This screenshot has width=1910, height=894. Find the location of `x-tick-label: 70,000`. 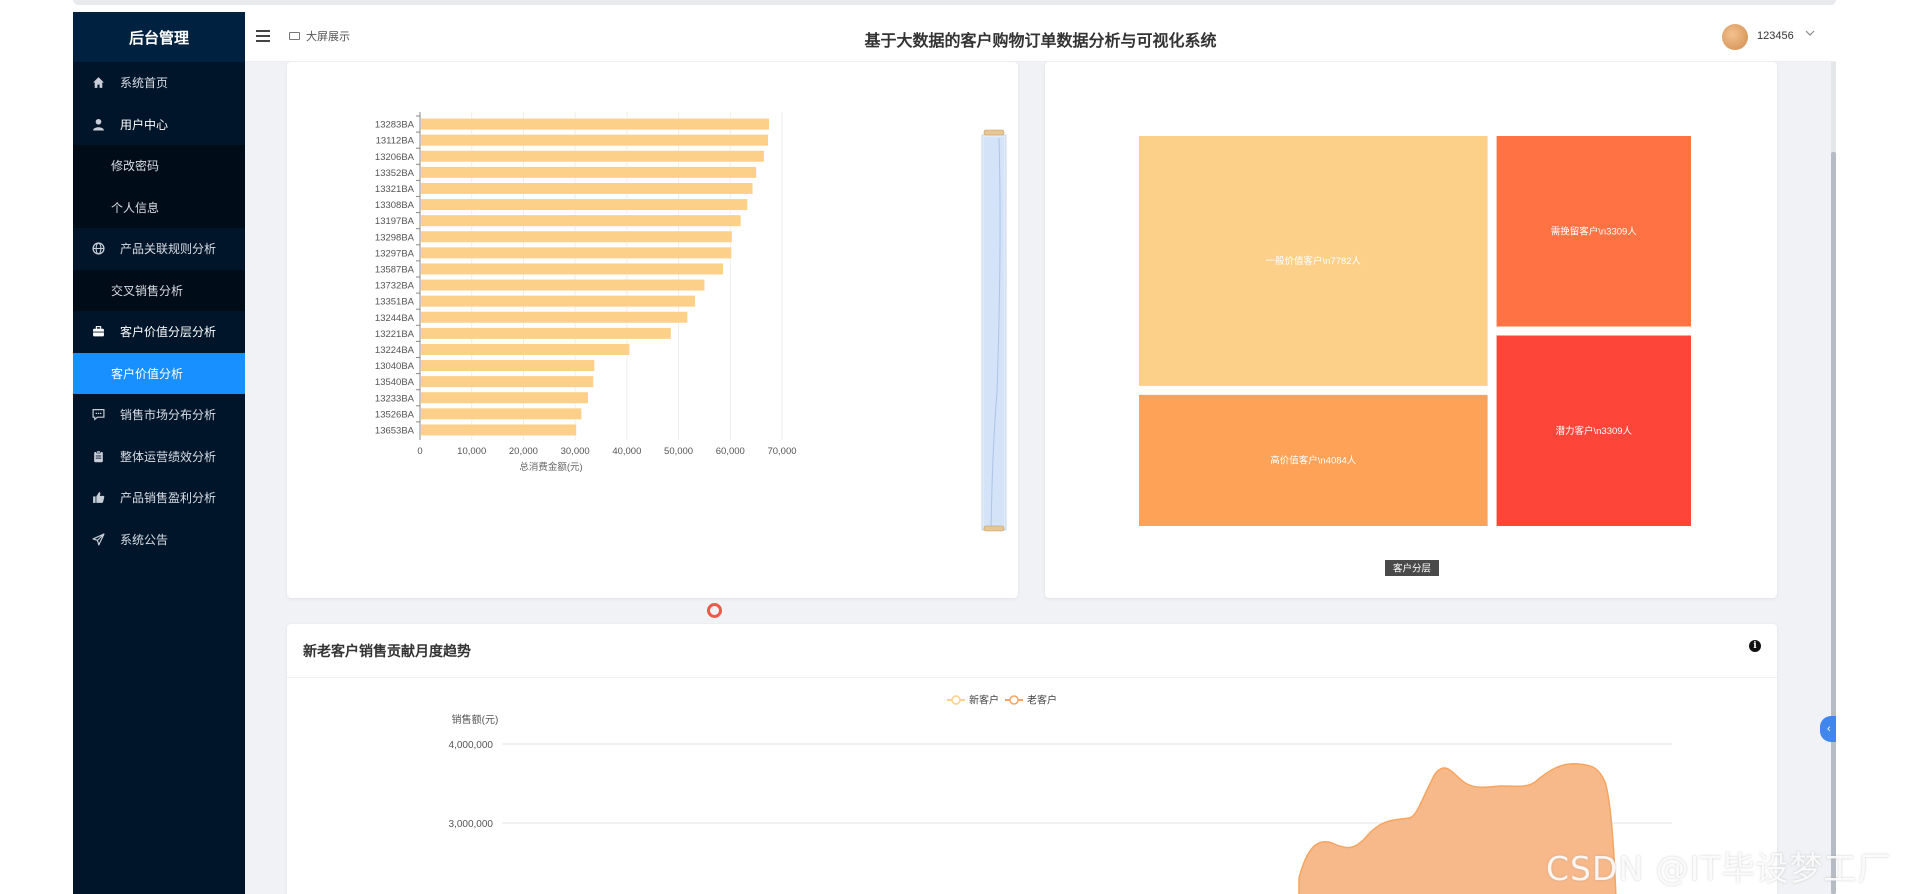

x-tick-label: 70,000 is located at coordinates (781, 451).